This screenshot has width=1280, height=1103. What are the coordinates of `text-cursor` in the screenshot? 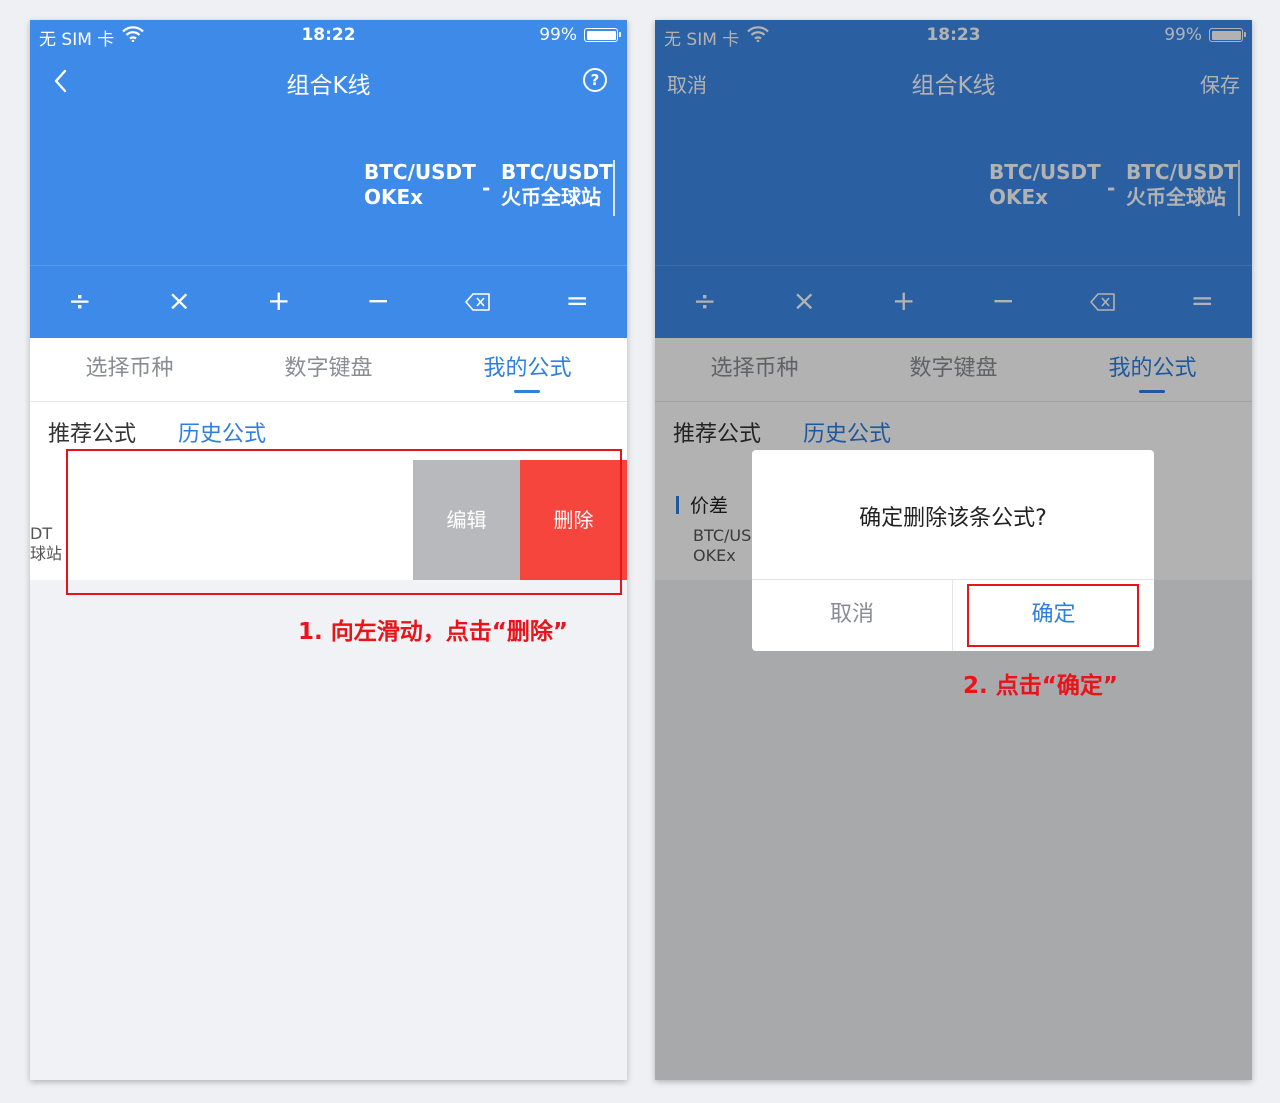 It's located at (614, 188).